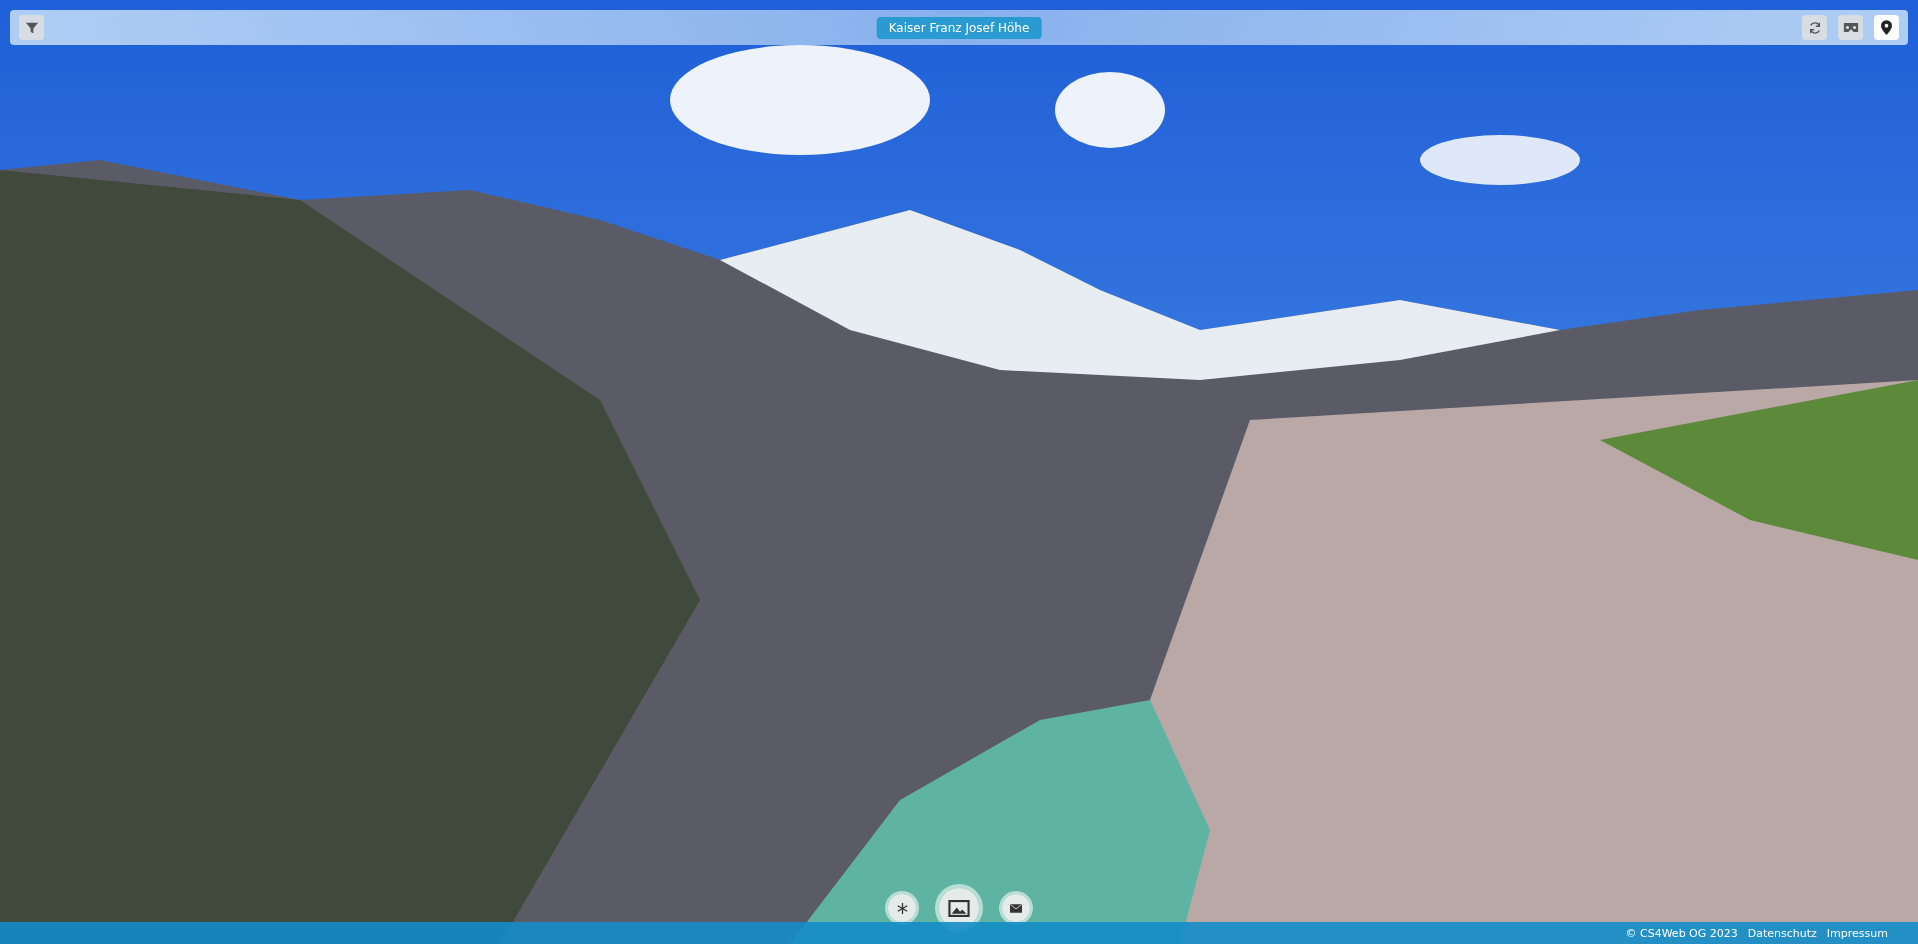  I want to click on location-title: Kaiser Franz Josef Höhe, so click(959, 27).